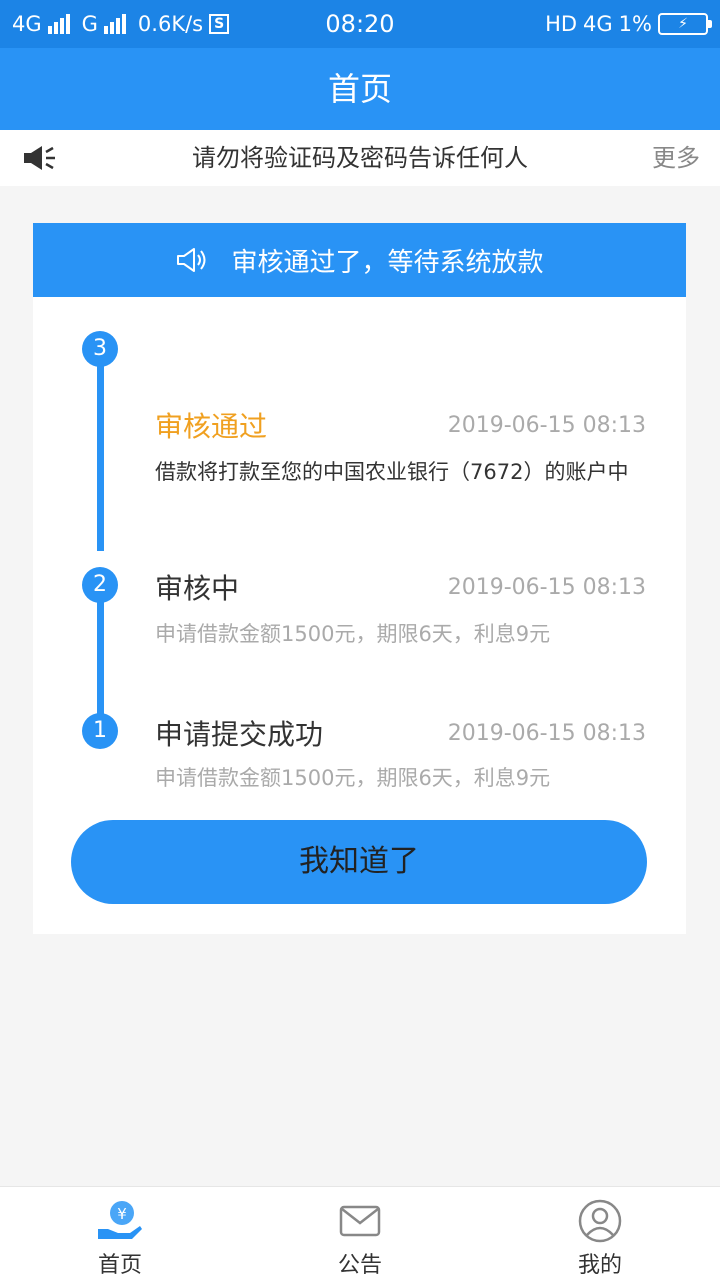 Image resolution: width=720 pixels, height=1280 pixels. Describe the element at coordinates (359, 1265) in the screenshot. I see `nav-label: 公告` at that location.